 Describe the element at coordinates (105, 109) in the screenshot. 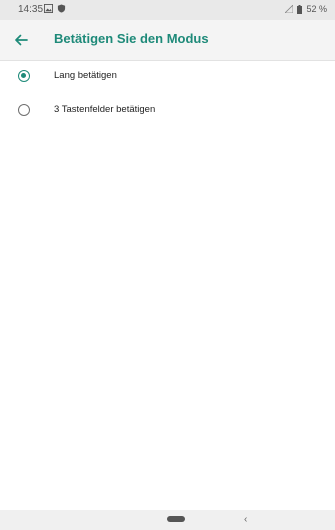

I see `option-label: 3 Tastenfelder betätigen` at that location.